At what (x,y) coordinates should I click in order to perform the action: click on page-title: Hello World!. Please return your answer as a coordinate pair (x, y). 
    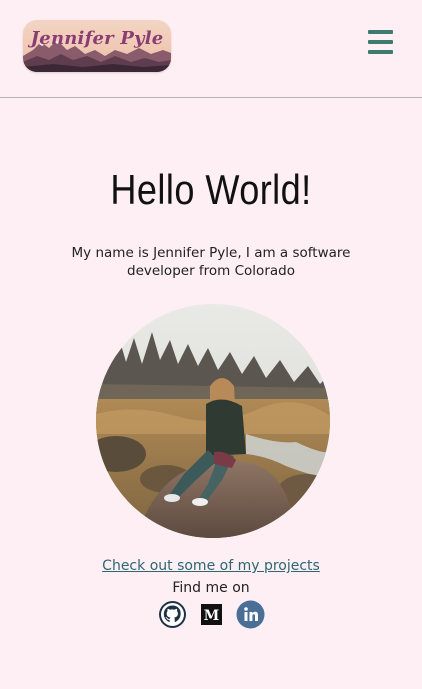
    Looking at the image, I should click on (211, 189).